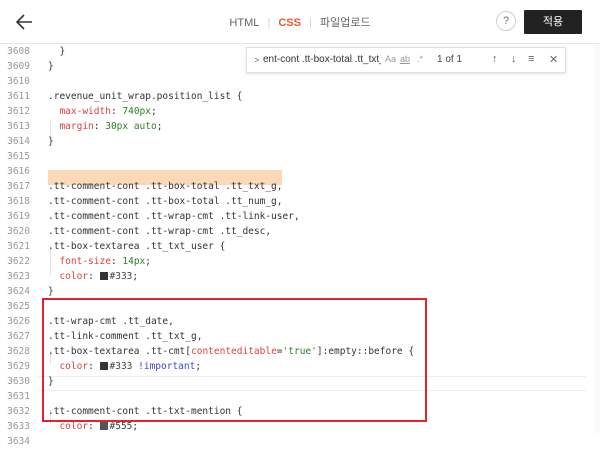 This screenshot has height=449, width=600. What do you see at coordinates (111, 126) in the screenshot?
I see `code-line: margin: 30px auto;` at bounding box center [111, 126].